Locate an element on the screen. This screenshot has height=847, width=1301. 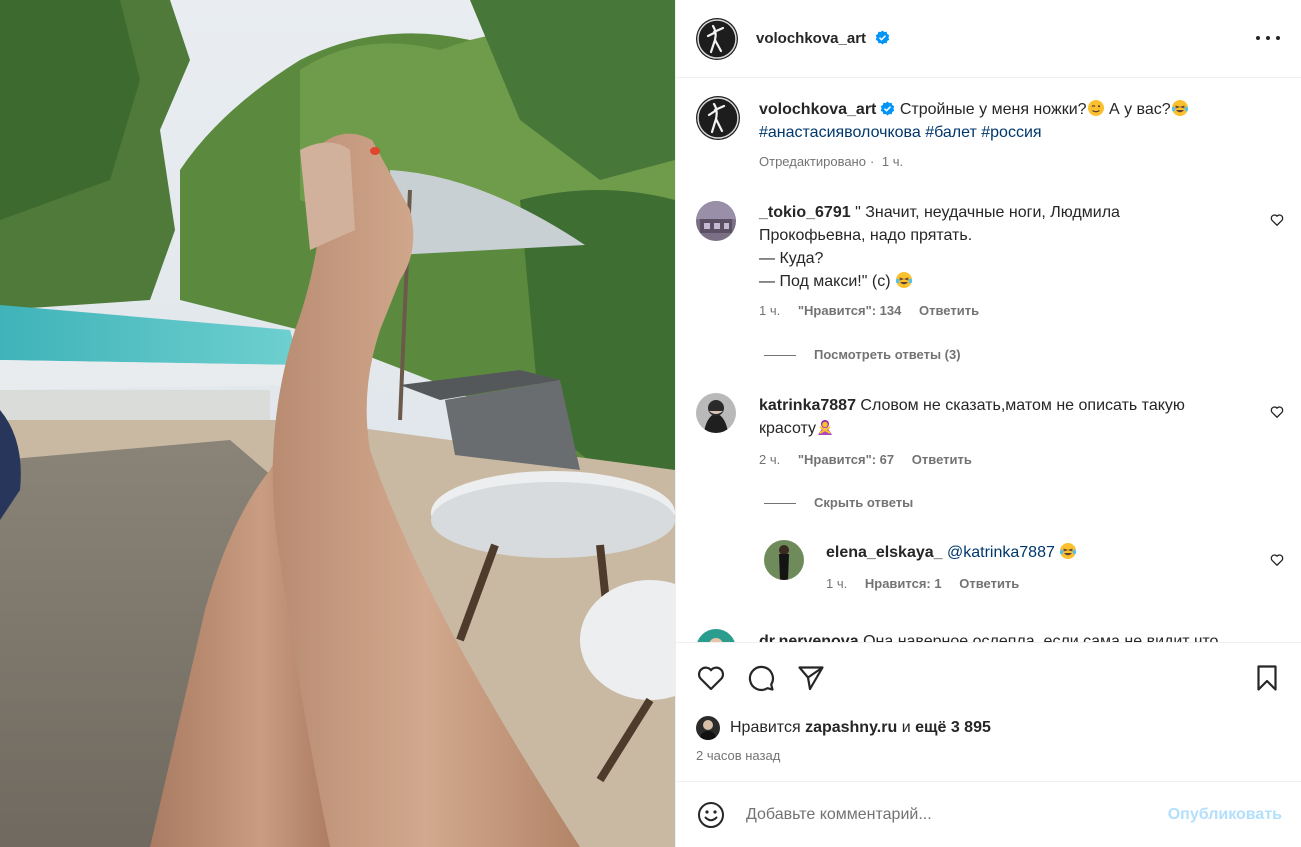
author-avatar is located at coordinates (717, 39).